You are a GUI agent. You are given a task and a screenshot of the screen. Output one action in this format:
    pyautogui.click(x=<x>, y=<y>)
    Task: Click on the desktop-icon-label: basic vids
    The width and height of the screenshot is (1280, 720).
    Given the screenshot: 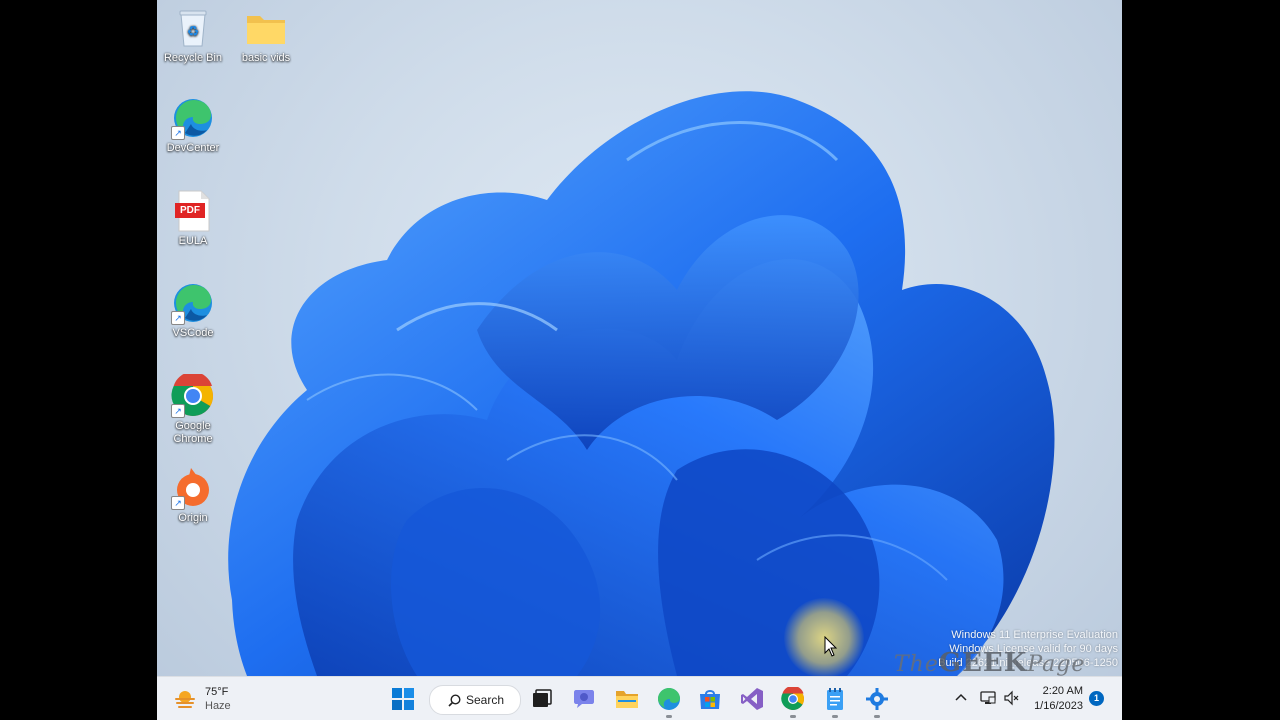 What is the action you would take?
    pyautogui.click(x=266, y=58)
    